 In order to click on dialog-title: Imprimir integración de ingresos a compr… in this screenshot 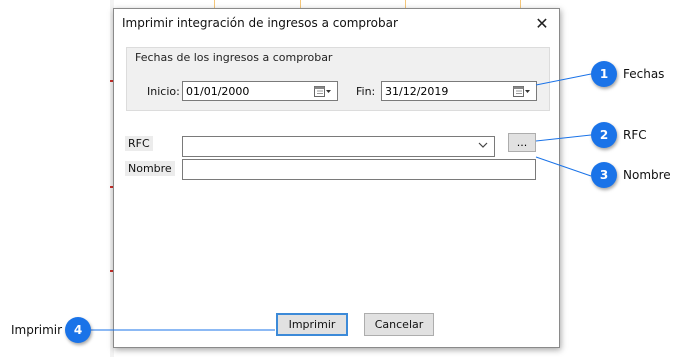, I will do `click(260, 23)`.